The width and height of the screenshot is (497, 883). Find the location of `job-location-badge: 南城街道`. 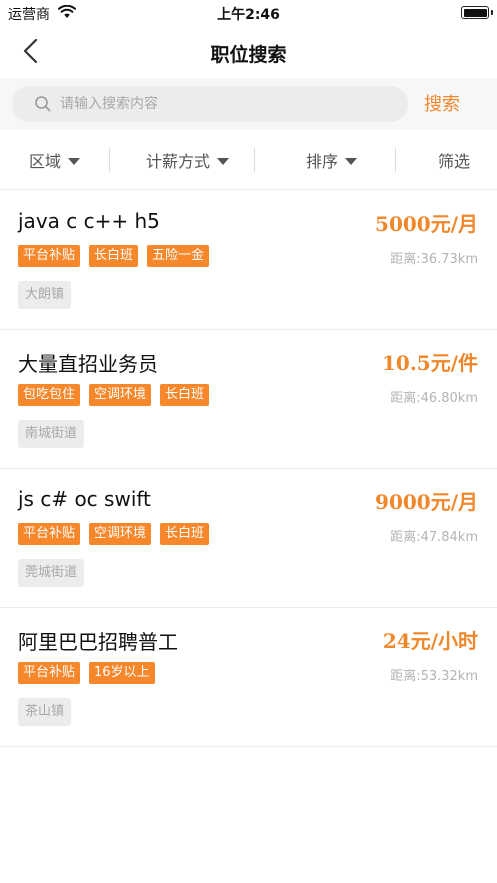

job-location-badge: 南城街道 is located at coordinates (51, 434).